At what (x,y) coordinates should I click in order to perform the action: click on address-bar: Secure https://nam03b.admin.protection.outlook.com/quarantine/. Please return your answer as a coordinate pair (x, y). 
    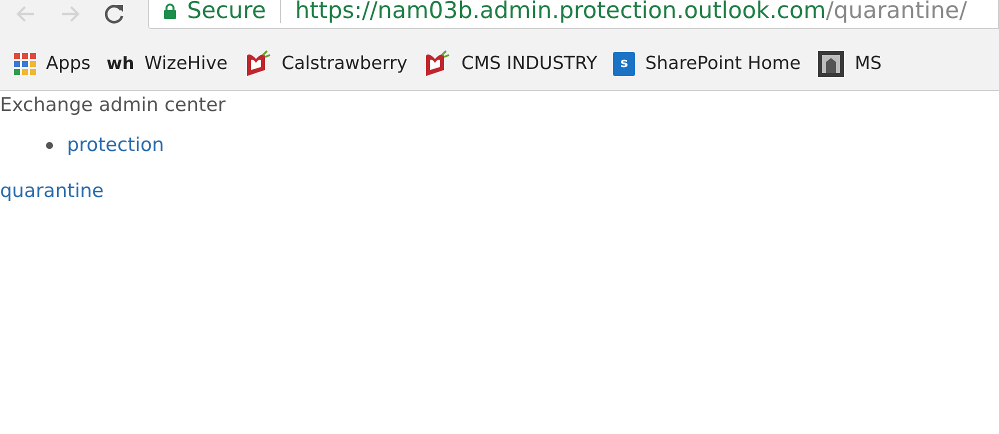
    Looking at the image, I should click on (573, 14).